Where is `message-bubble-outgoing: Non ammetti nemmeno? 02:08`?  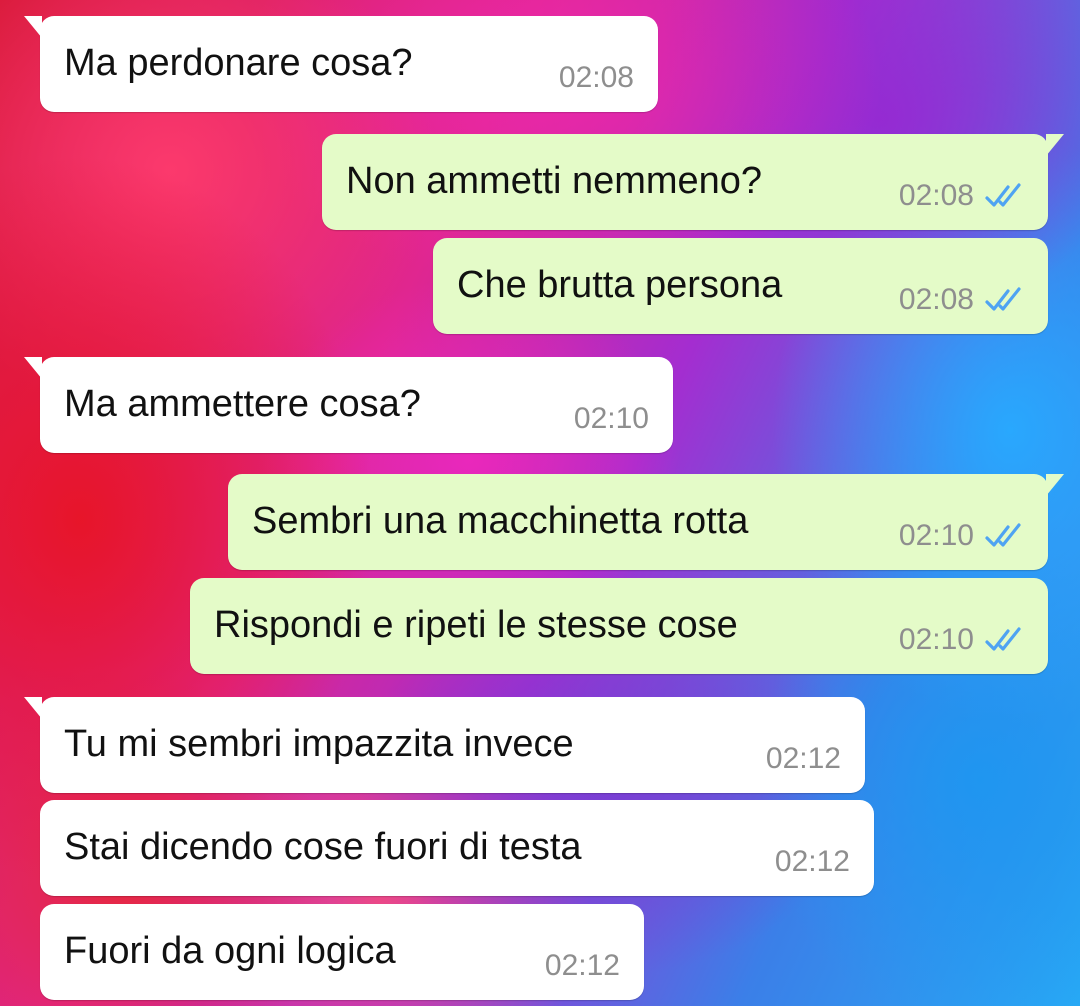 message-bubble-outgoing: Non ammetti nemmeno? 02:08 is located at coordinates (693, 182).